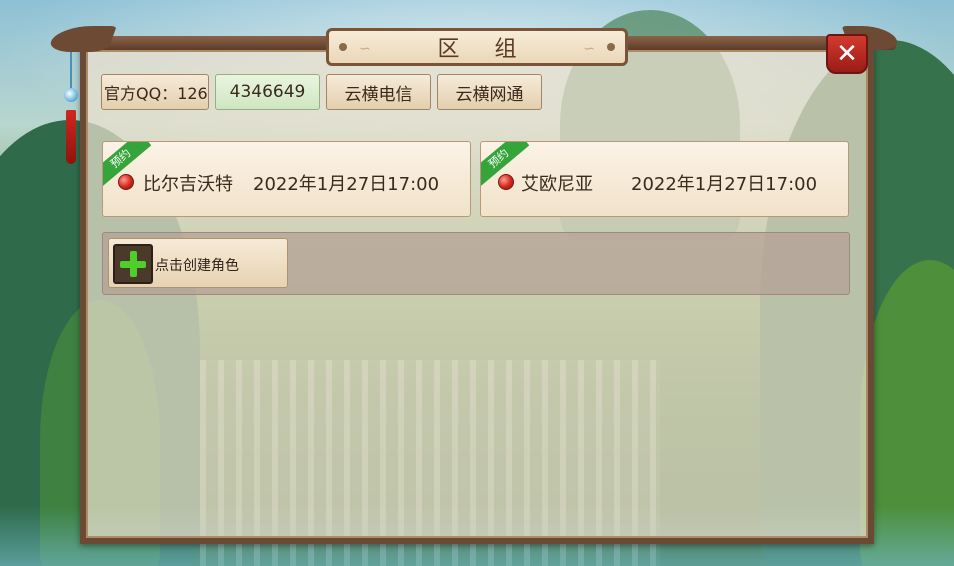 The width and height of the screenshot is (954, 566). Describe the element at coordinates (188, 184) in the screenshot. I see `server-name: 比尔吉沃特` at that location.